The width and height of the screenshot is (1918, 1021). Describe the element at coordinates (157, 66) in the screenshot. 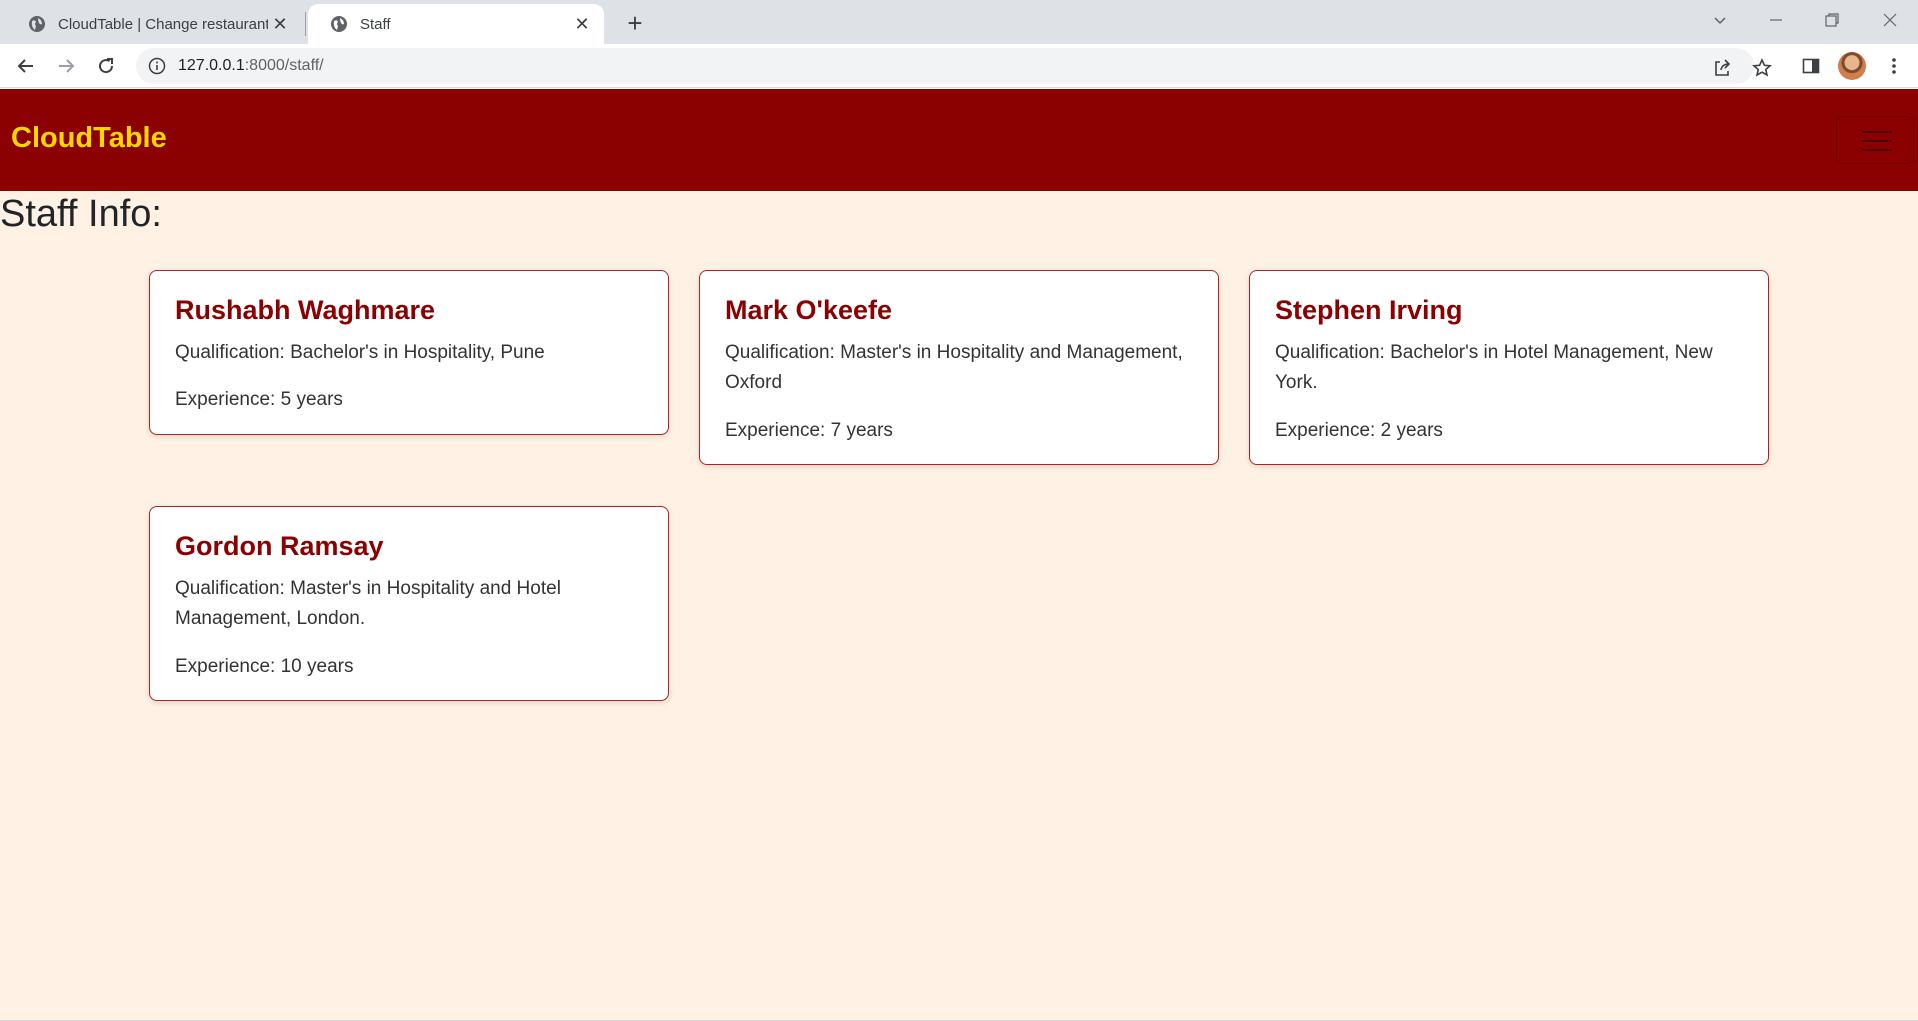

I see `site-info-icon` at that location.